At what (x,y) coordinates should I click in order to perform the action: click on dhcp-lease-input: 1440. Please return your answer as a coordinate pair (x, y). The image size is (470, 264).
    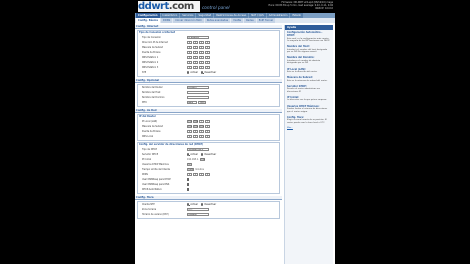
    Looking at the image, I should click on (190, 169).